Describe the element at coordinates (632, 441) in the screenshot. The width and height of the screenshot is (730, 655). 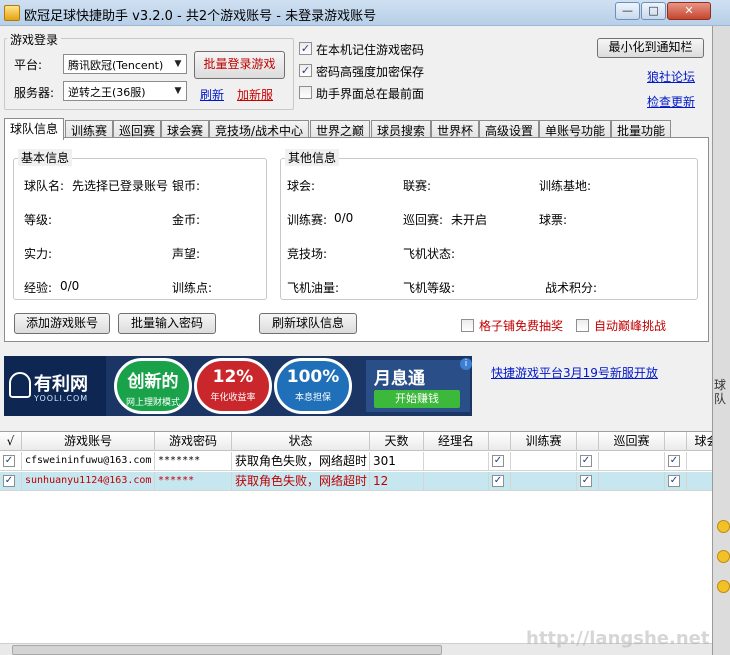
I see `header-tour: 巡回赛` at that location.